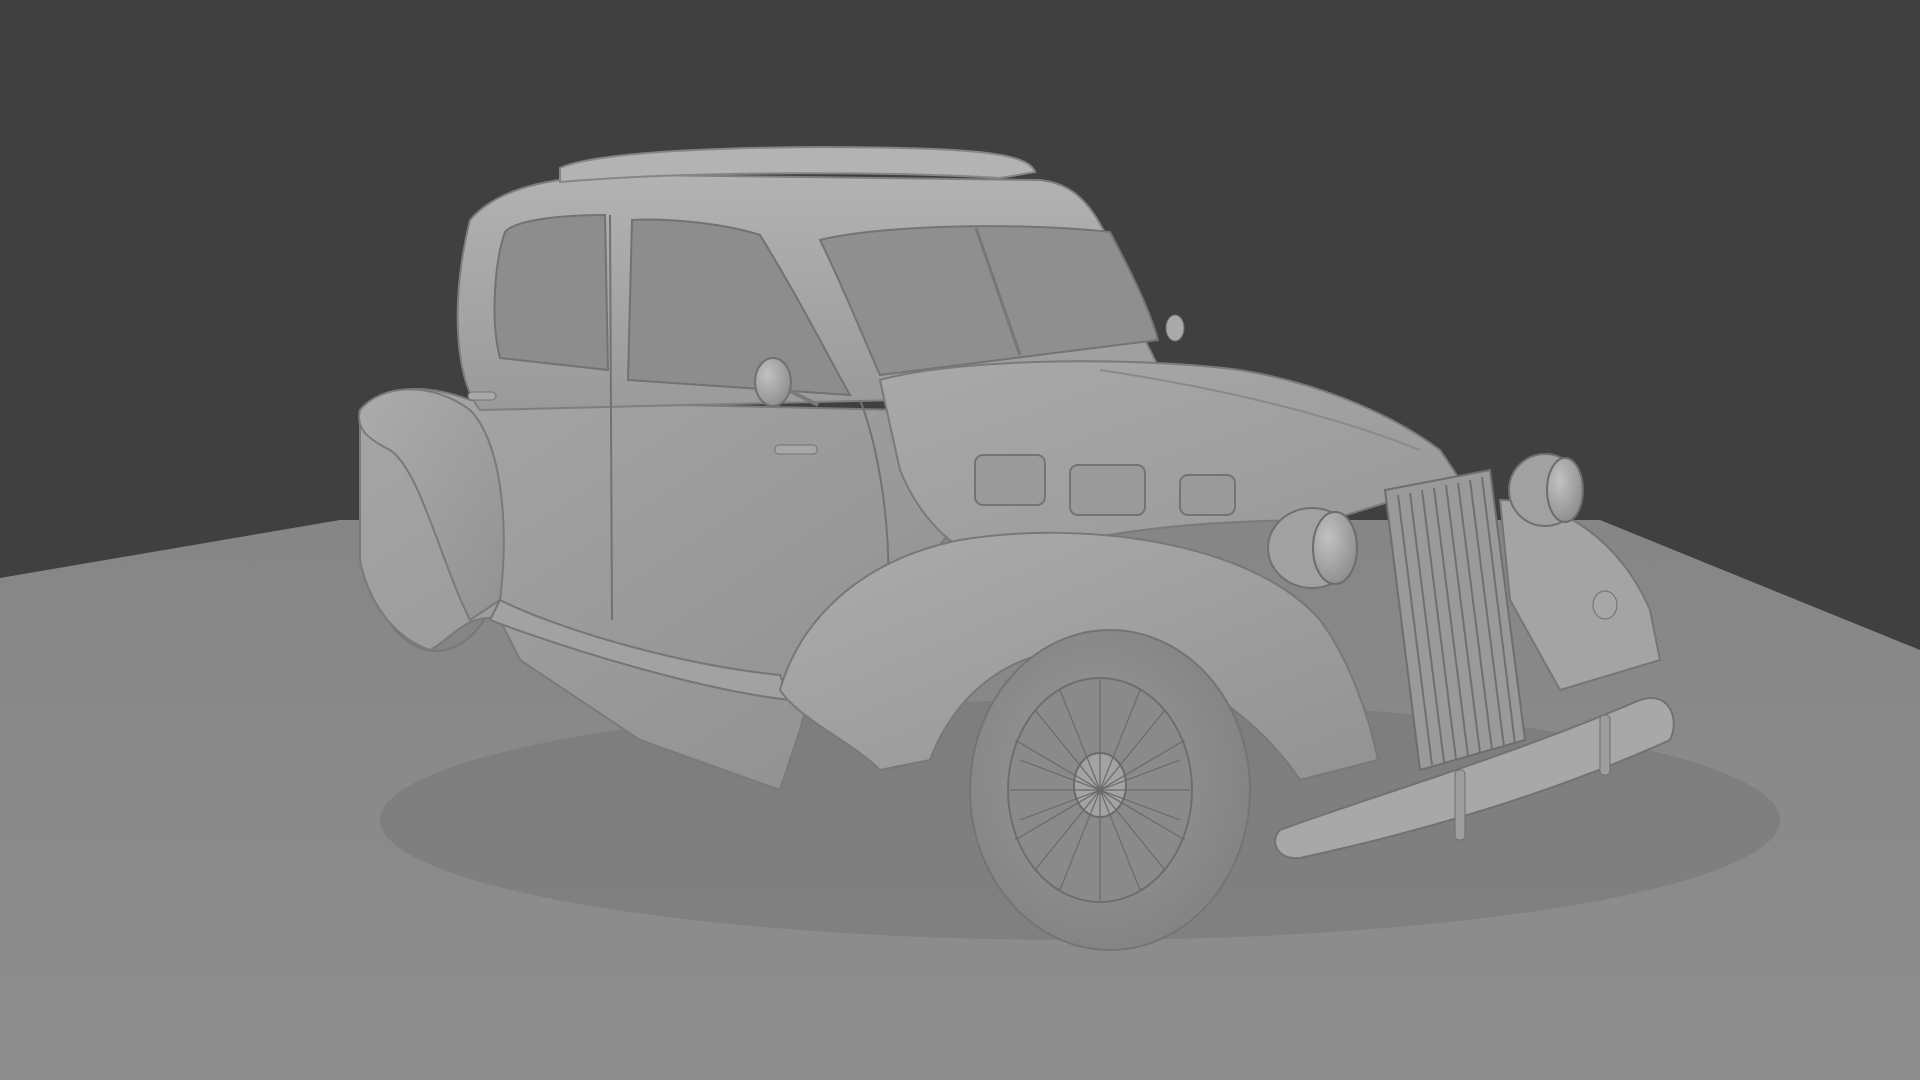 The image size is (1920, 1080). Describe the element at coordinates (1605, 605) in the screenshot. I see `fender-lamp` at that location.